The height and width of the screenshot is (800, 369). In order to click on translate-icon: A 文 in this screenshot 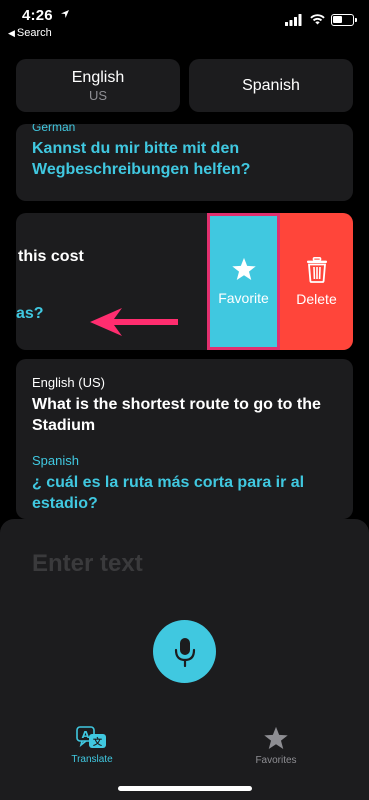, I will do `click(91, 737)`.